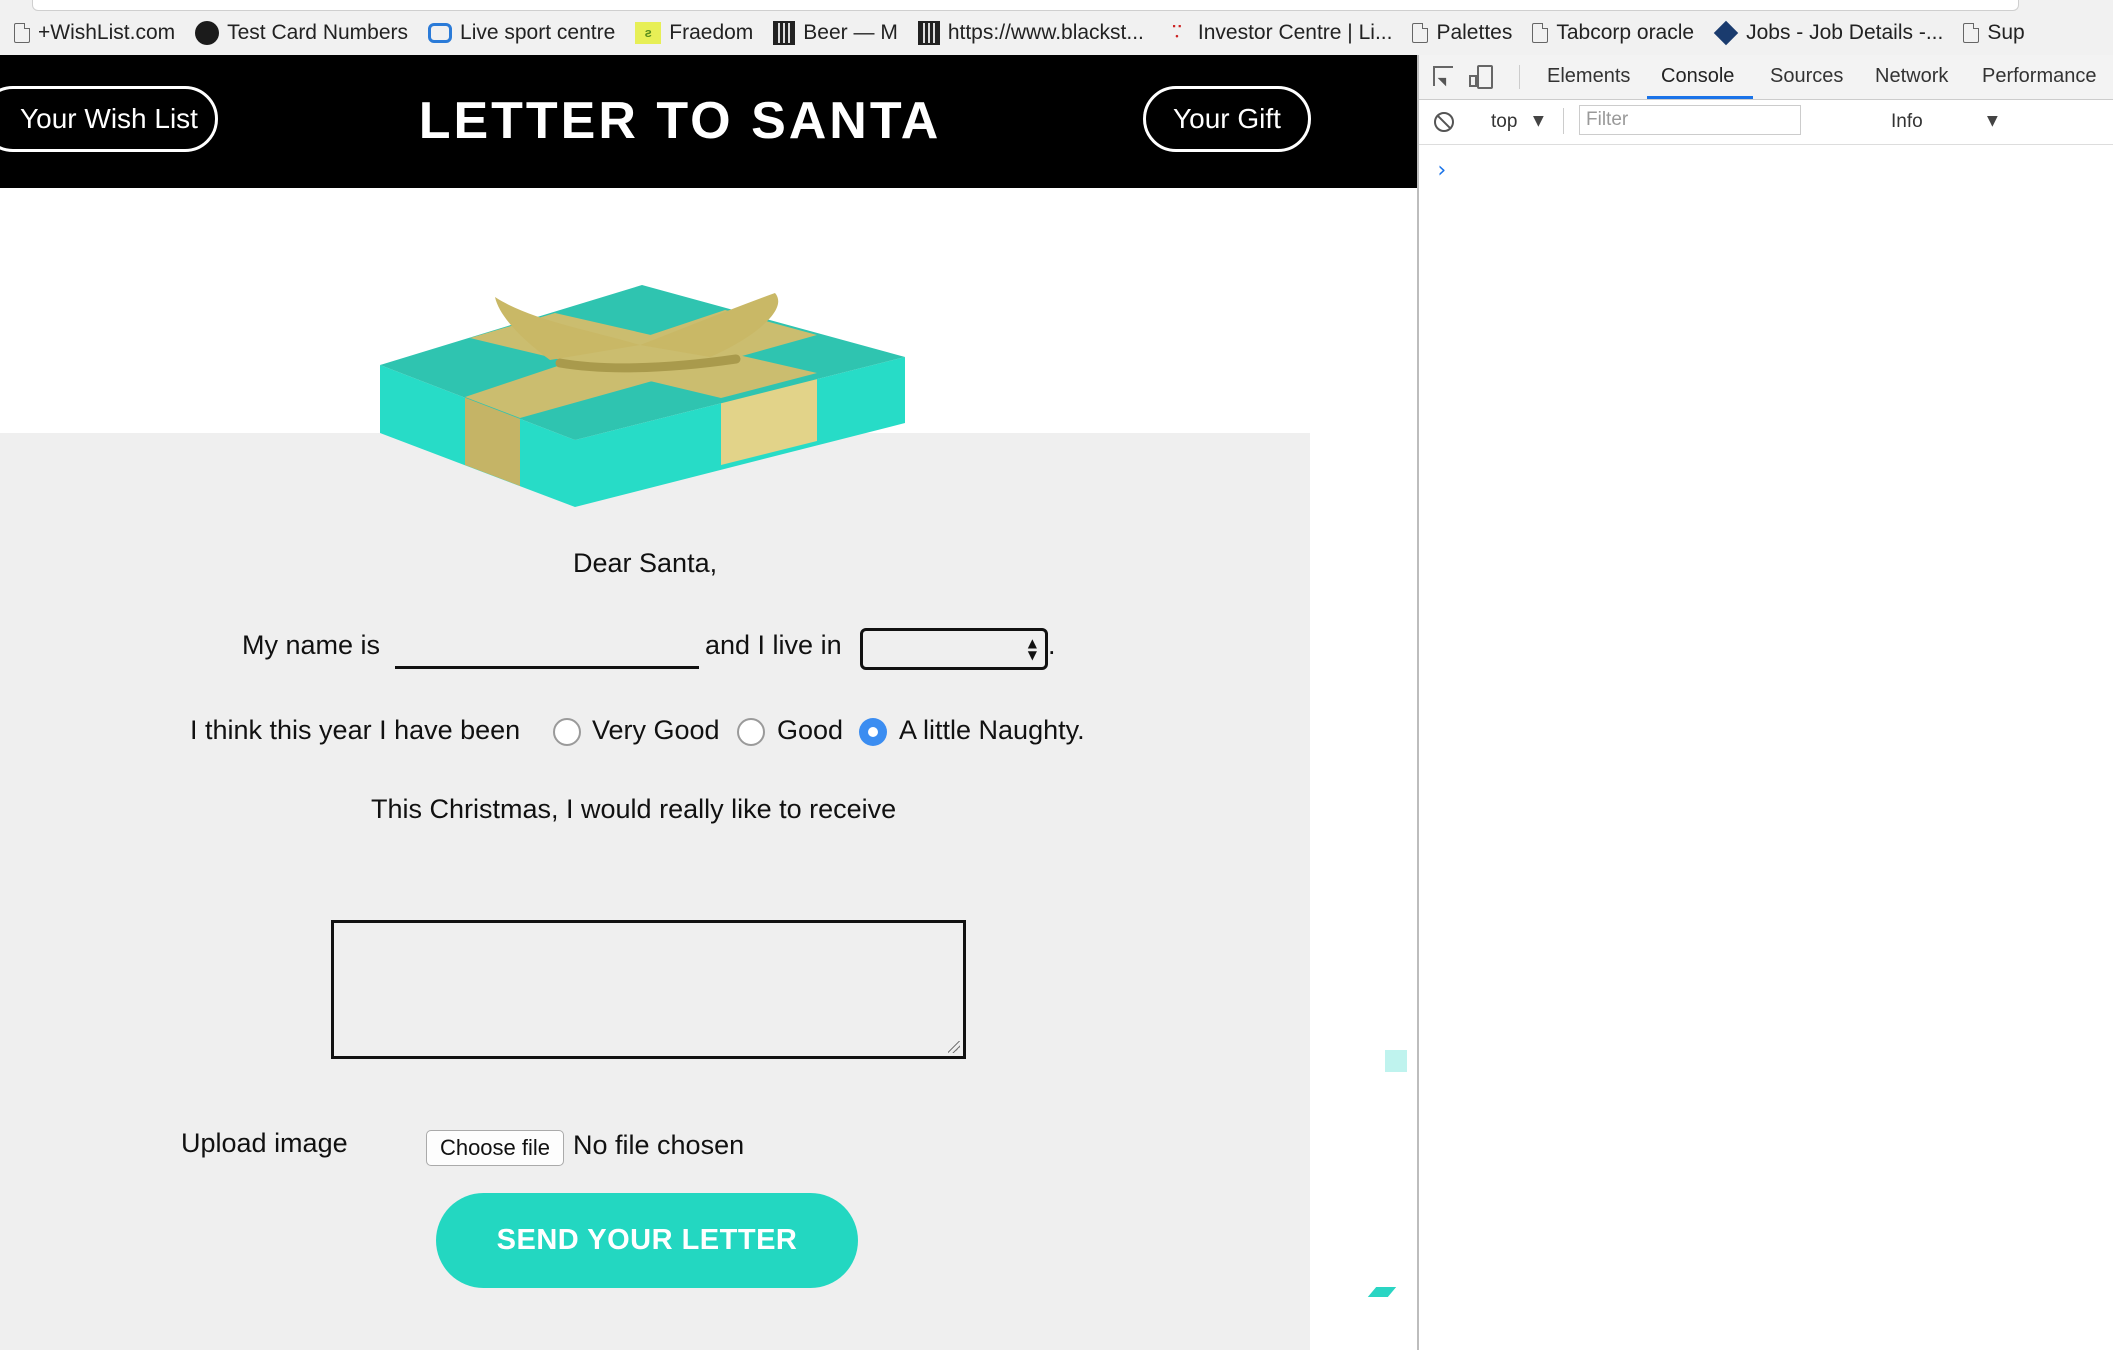  Describe the element at coordinates (928, 33) in the screenshot. I see `site-icon` at that location.